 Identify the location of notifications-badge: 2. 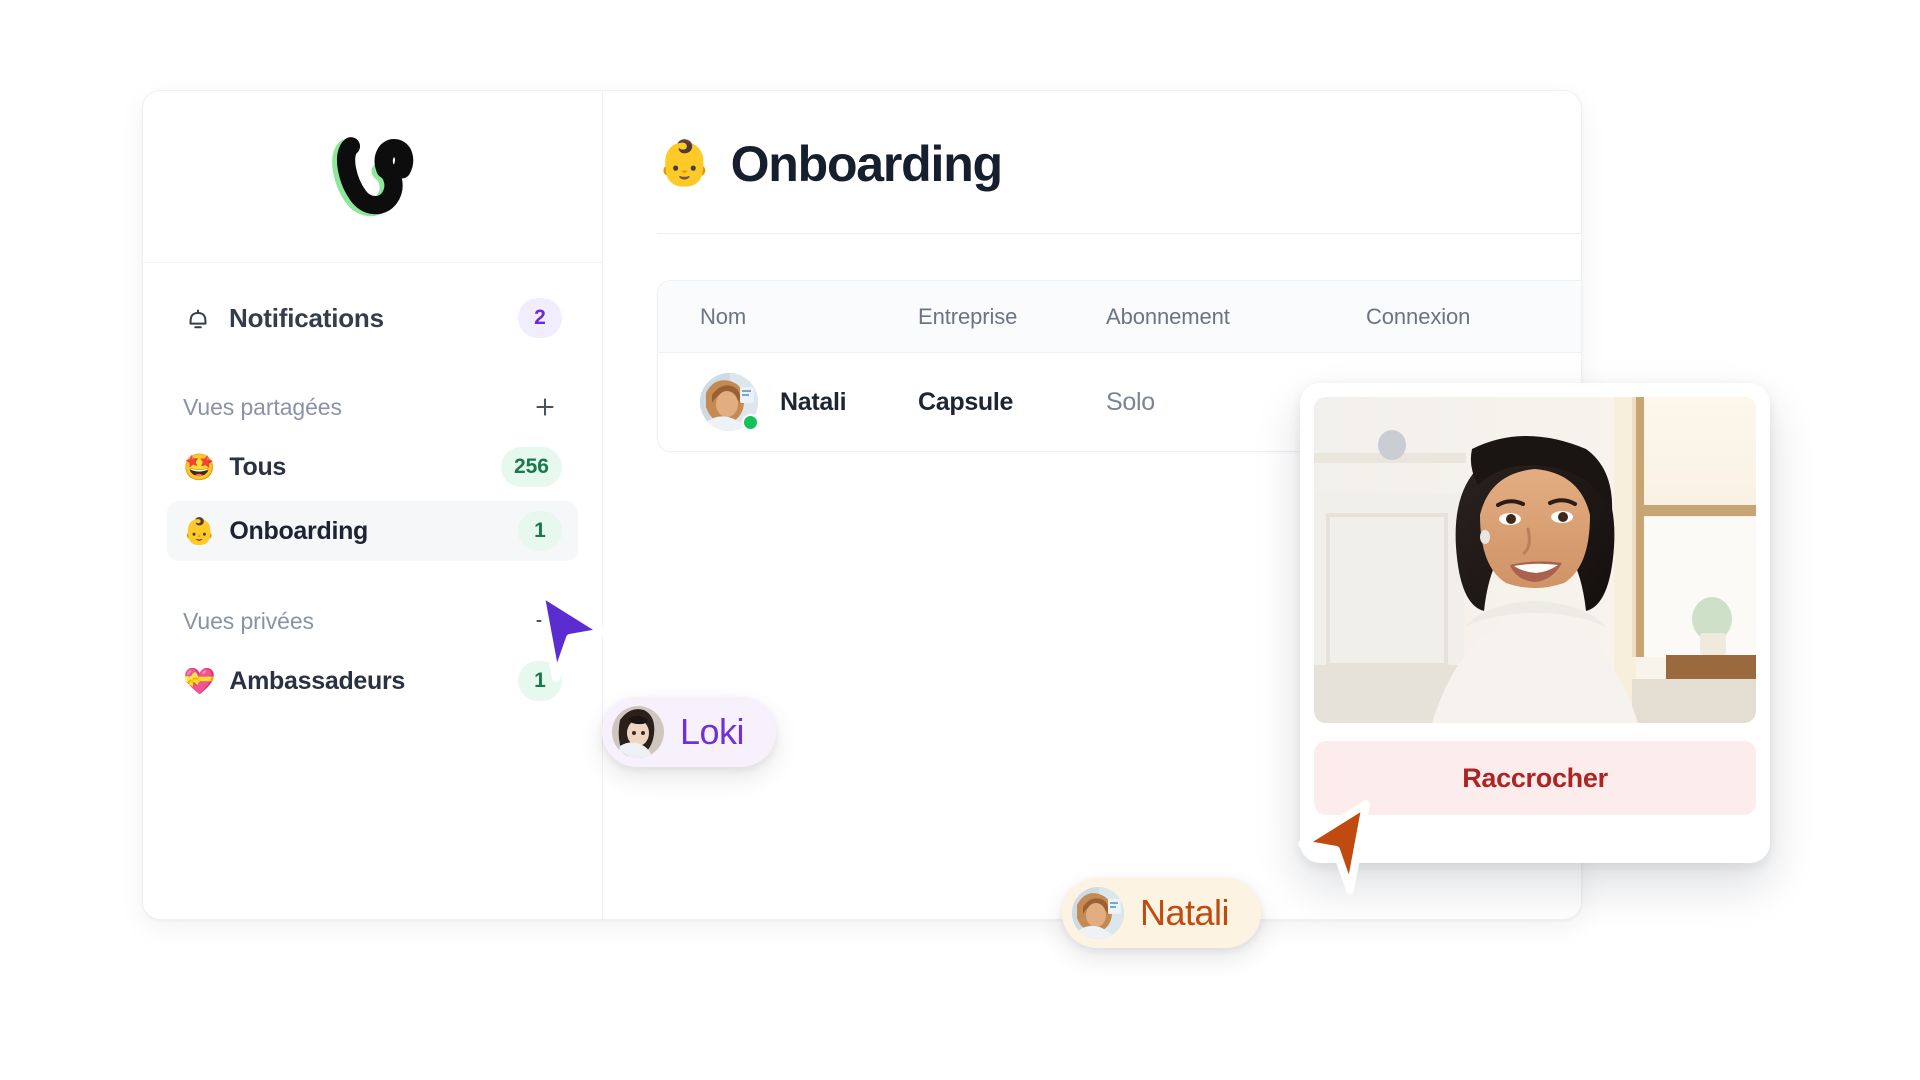
(540, 318).